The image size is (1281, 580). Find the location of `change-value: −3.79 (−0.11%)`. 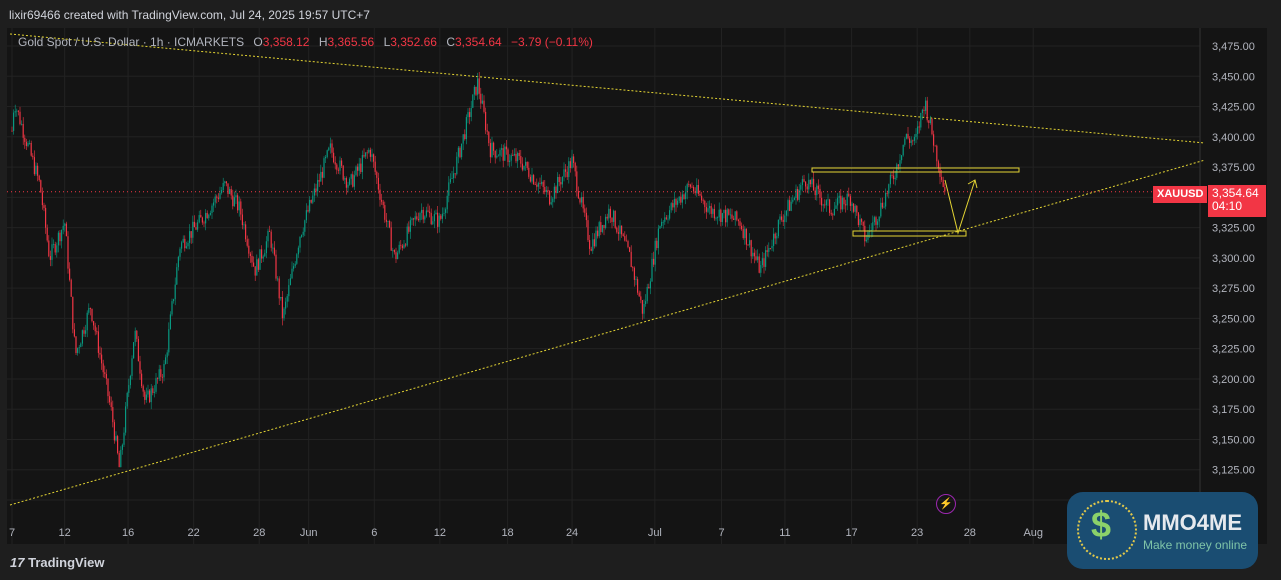

change-value: −3.79 (−0.11%) is located at coordinates (552, 42).